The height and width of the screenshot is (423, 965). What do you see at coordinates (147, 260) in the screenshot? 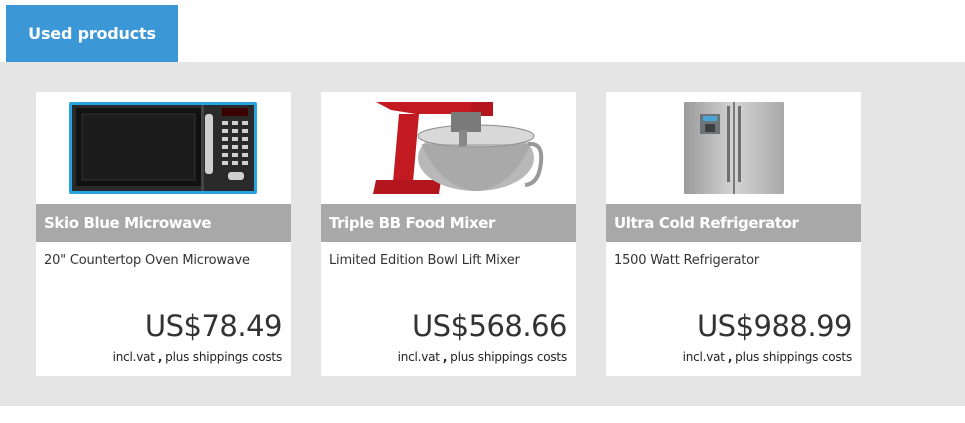
I see `product-description: 20" Countertop Oven Microwave` at bounding box center [147, 260].